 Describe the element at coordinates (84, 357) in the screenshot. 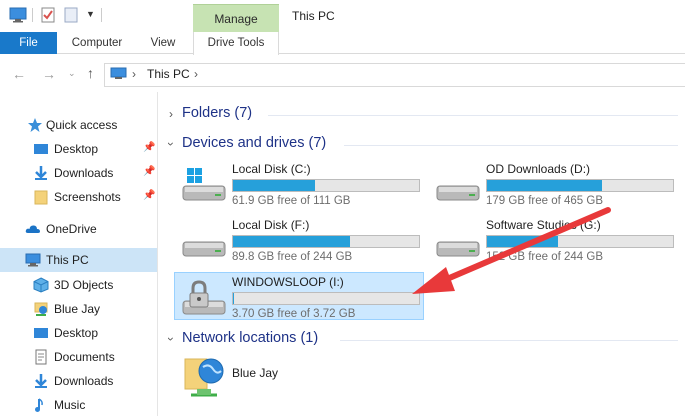

I see `sidebar-item-label: Documents` at that location.